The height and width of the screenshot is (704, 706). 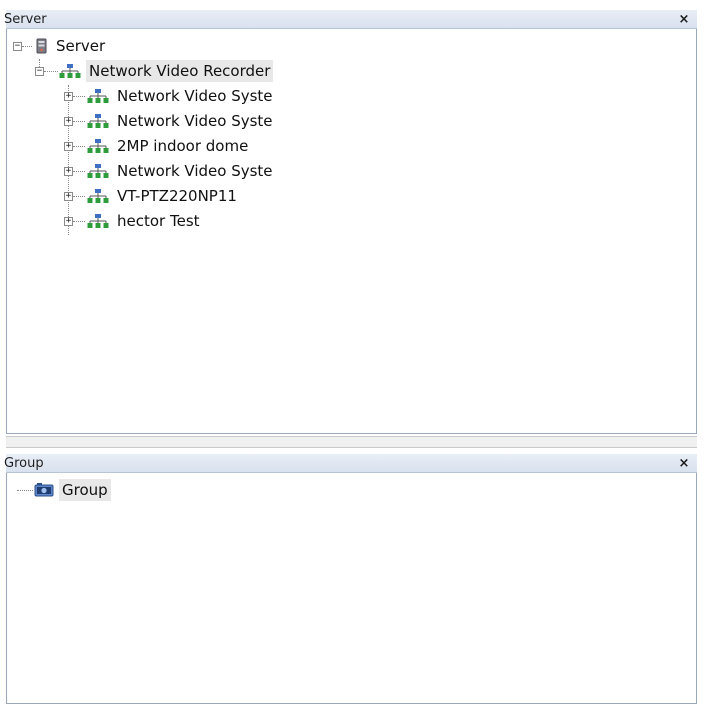 I want to click on tree-node-label: 2MP indoor dome, so click(x=183, y=146).